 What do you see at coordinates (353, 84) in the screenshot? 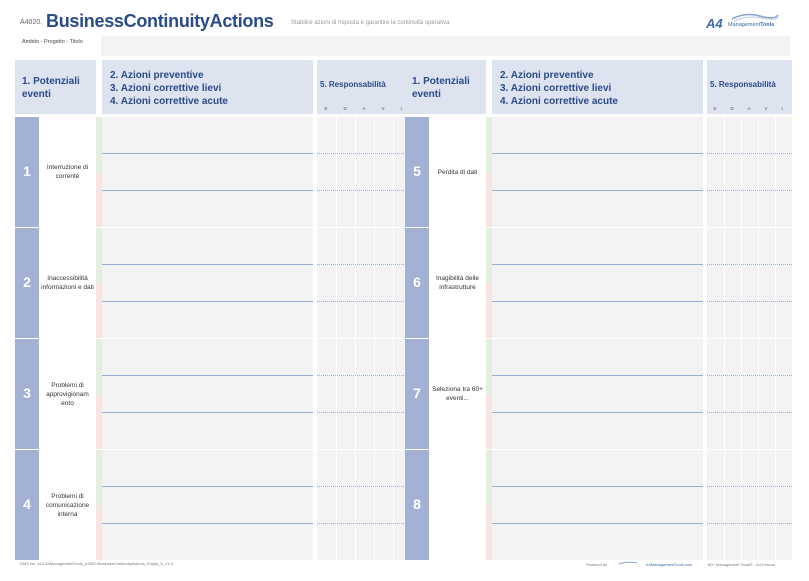
I see `header-responsibility-label: 5. Responsabilità` at bounding box center [353, 84].